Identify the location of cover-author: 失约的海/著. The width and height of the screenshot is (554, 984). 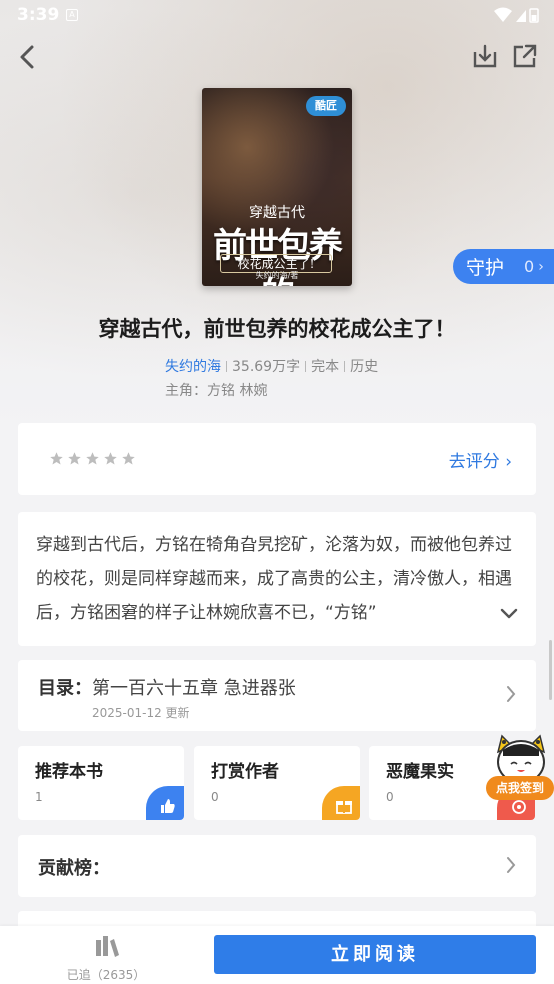
(277, 275).